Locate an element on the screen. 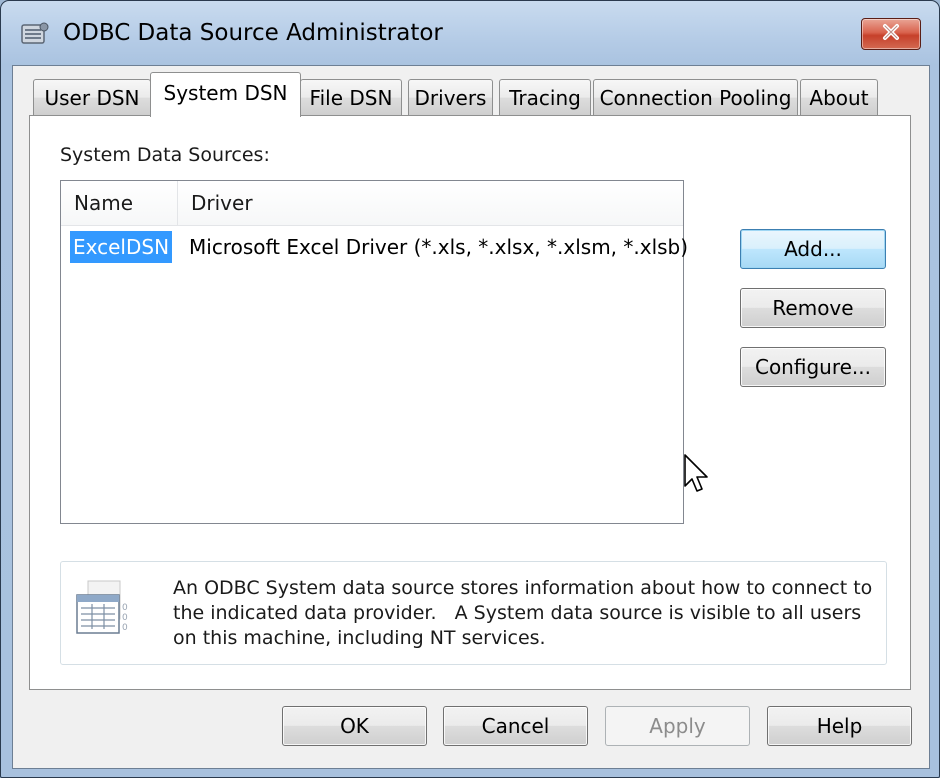 This screenshot has width=940, height=778. tab-drivers: Drivers is located at coordinates (450, 97).